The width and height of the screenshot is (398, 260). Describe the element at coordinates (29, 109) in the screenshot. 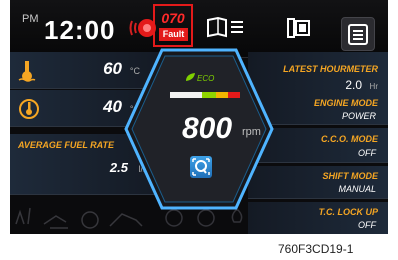

I see `hydraulic-temp-icon` at that location.